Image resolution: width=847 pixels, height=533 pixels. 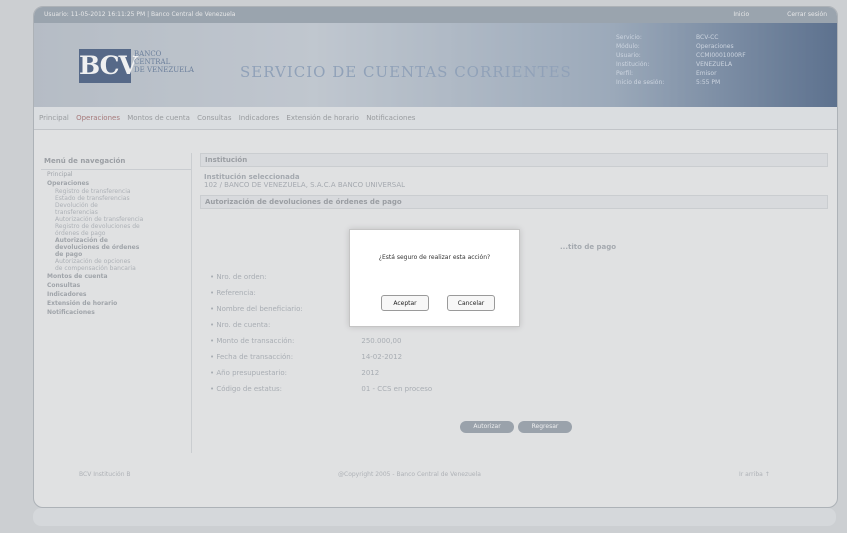 I want to click on cancel-button: Cancelar, so click(x=471, y=303).